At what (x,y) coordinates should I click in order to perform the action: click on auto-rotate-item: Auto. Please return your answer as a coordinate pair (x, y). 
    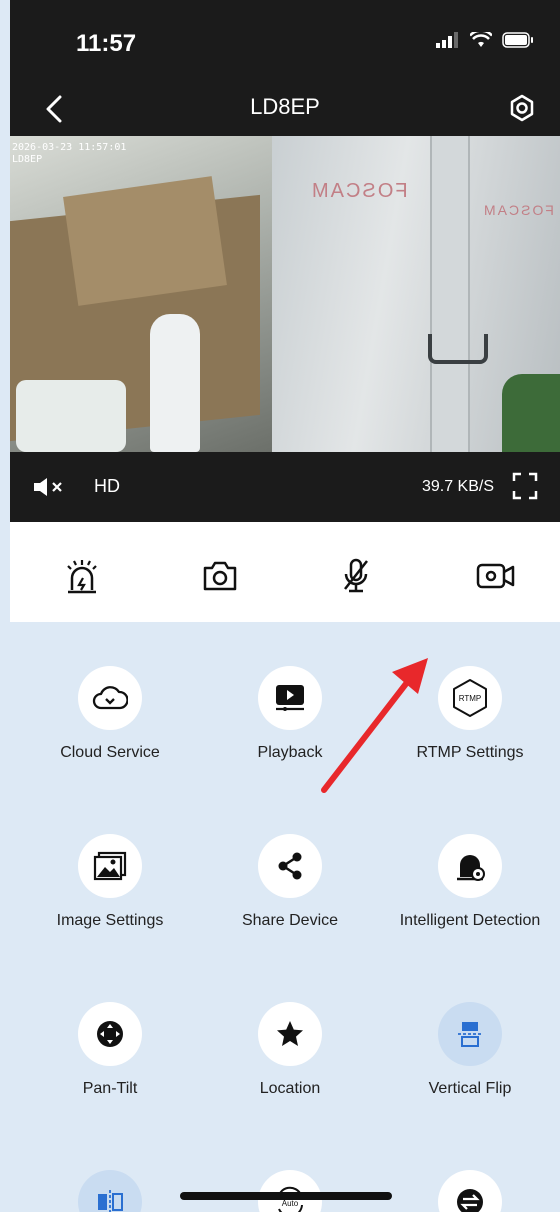
    Looking at the image, I should click on (290, 1191).